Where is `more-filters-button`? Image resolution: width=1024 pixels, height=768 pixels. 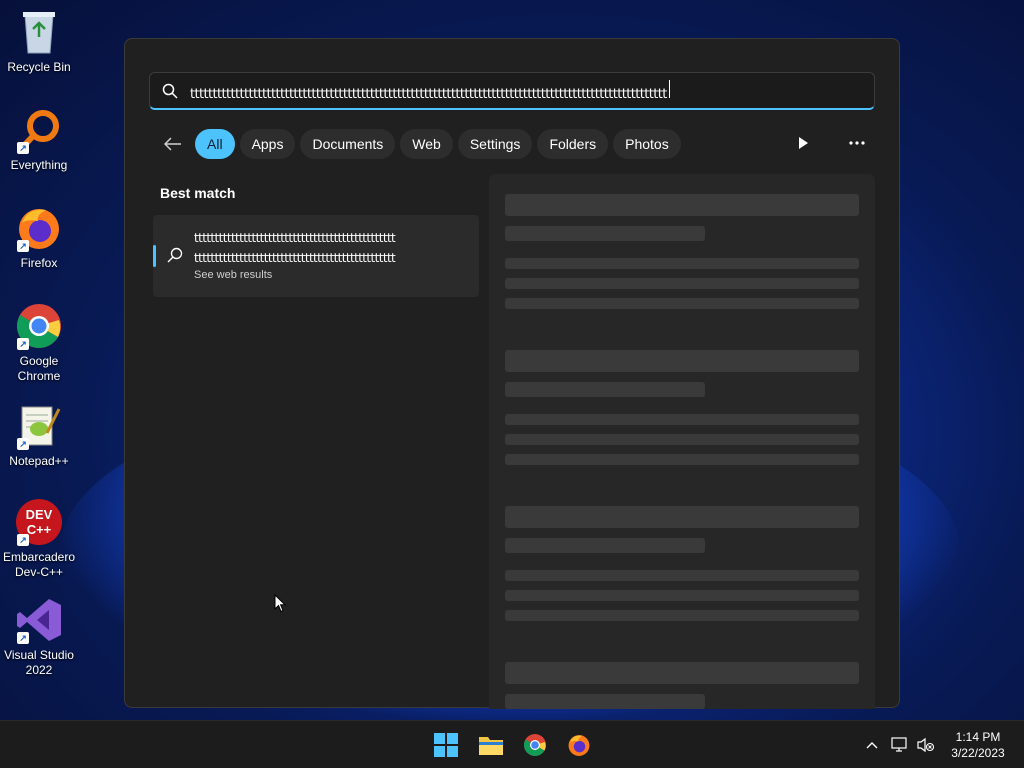 more-filters-button is located at coordinates (803, 143).